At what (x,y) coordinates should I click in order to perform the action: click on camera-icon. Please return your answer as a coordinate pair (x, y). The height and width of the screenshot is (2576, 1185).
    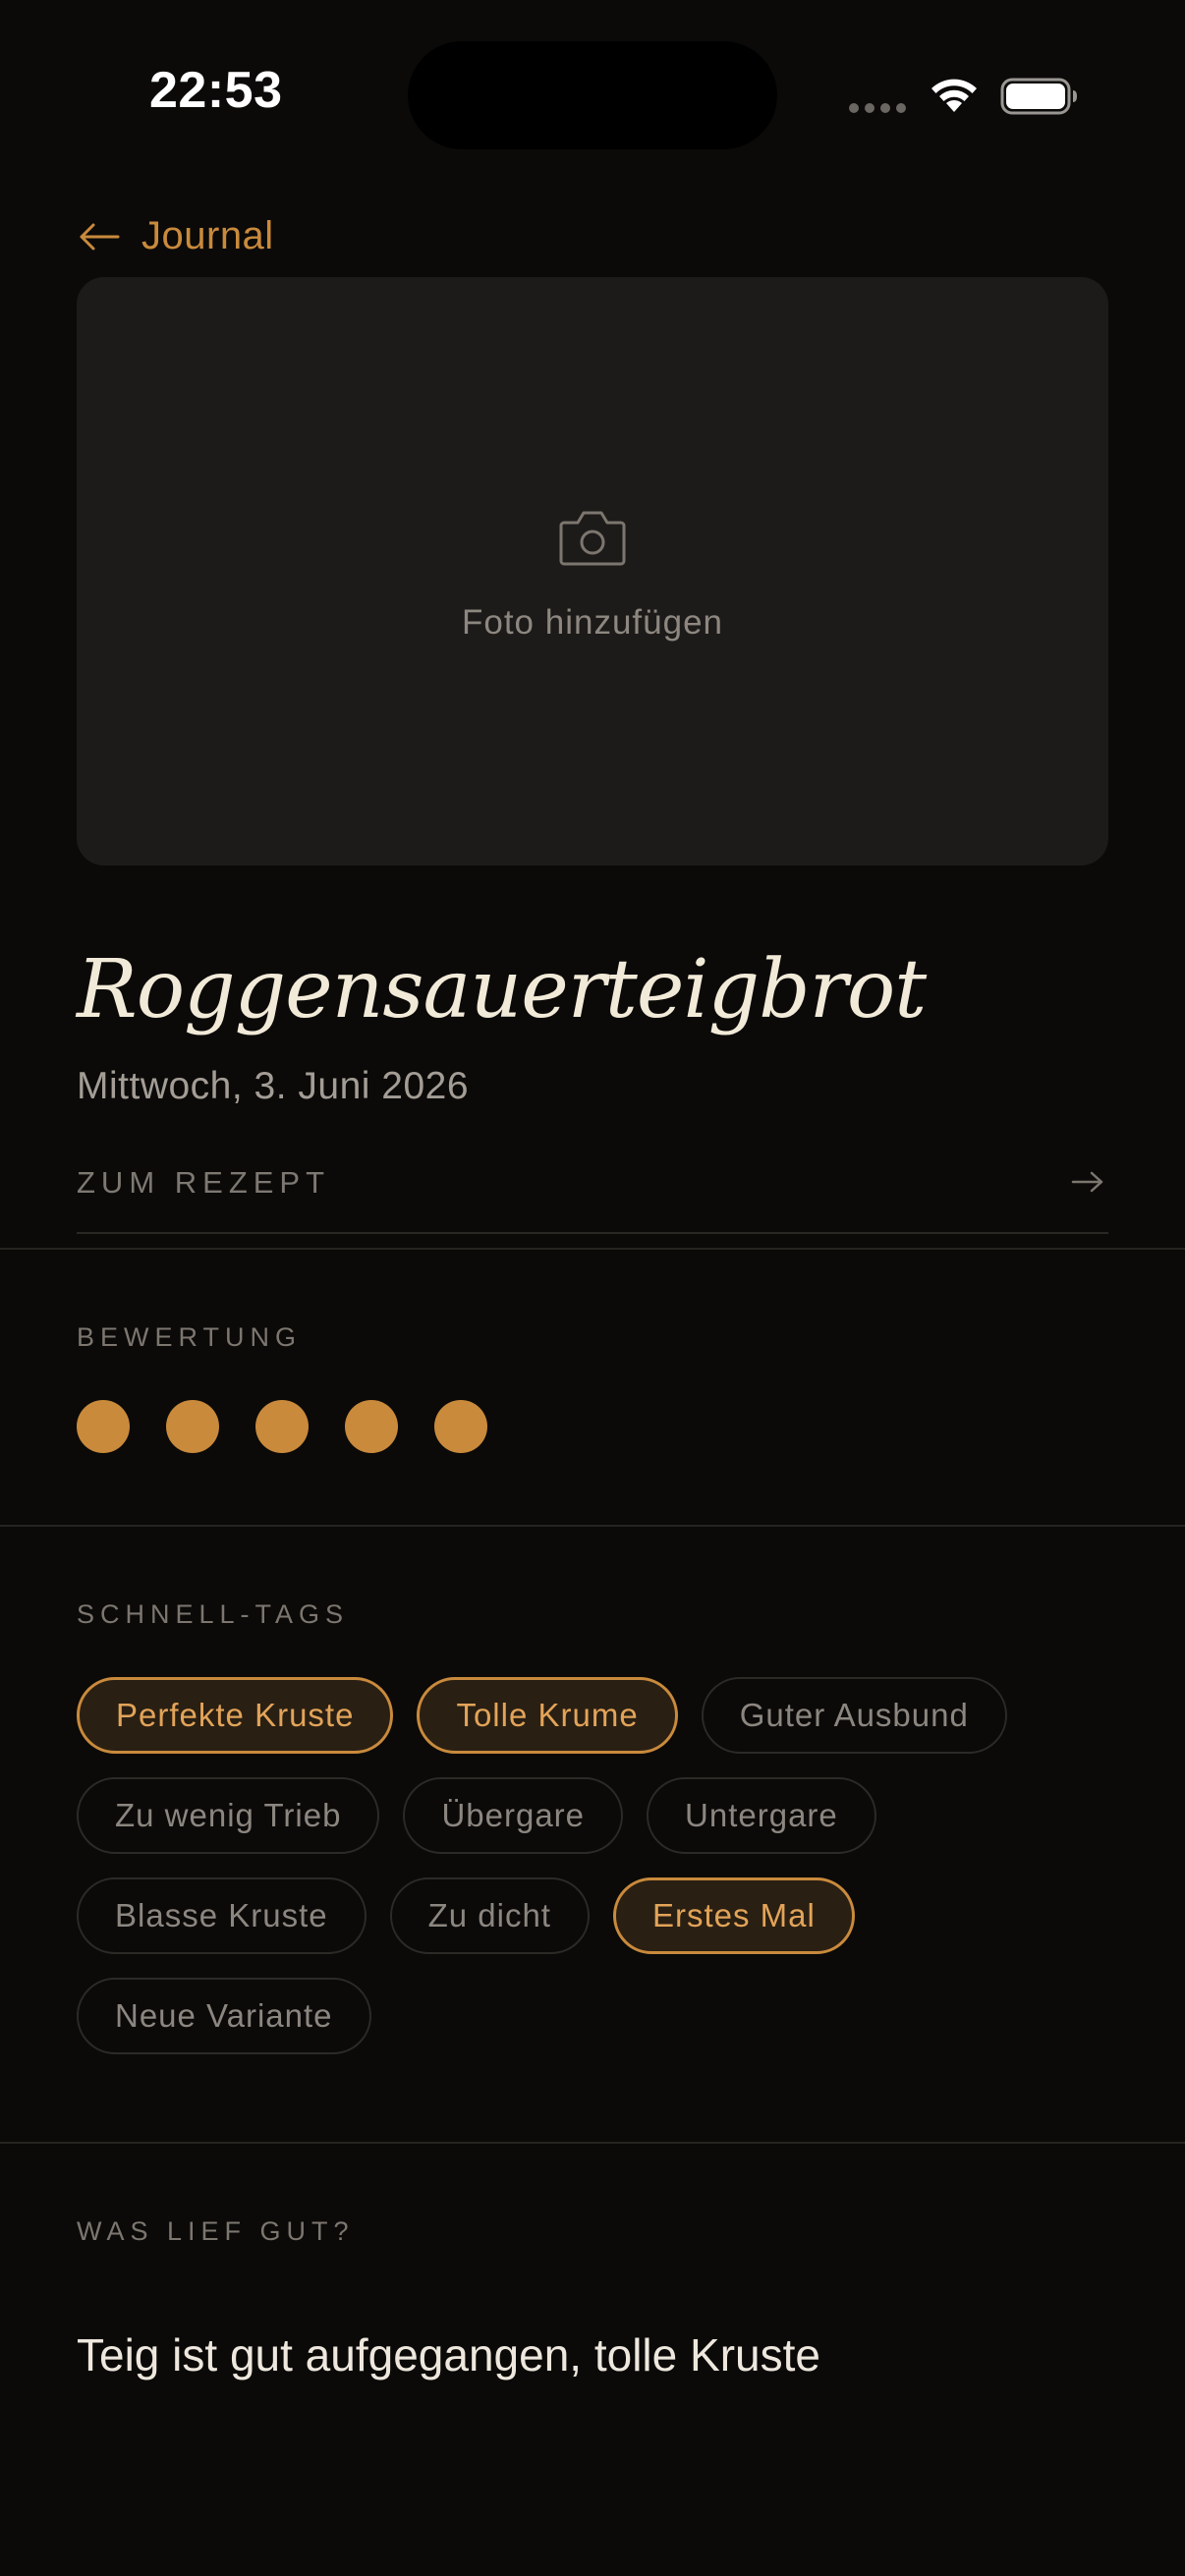
    Looking at the image, I should click on (592, 538).